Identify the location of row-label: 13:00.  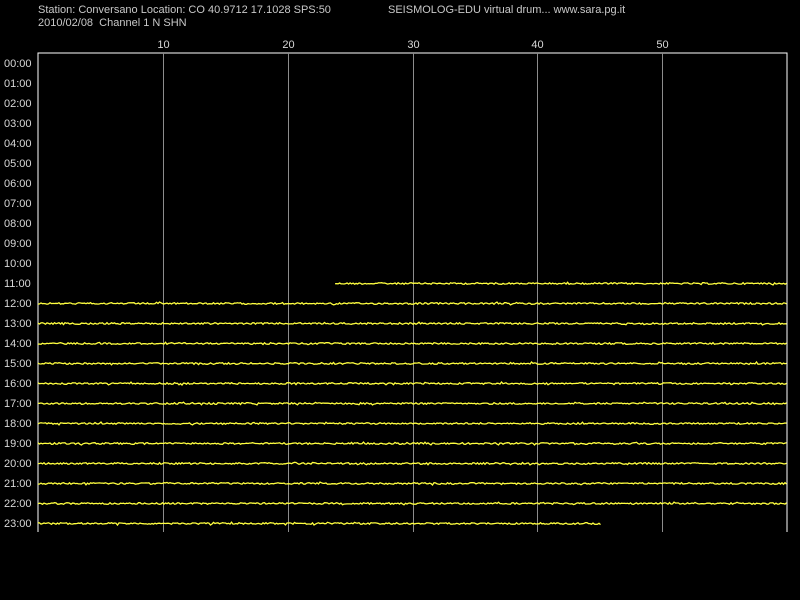
(18, 324).